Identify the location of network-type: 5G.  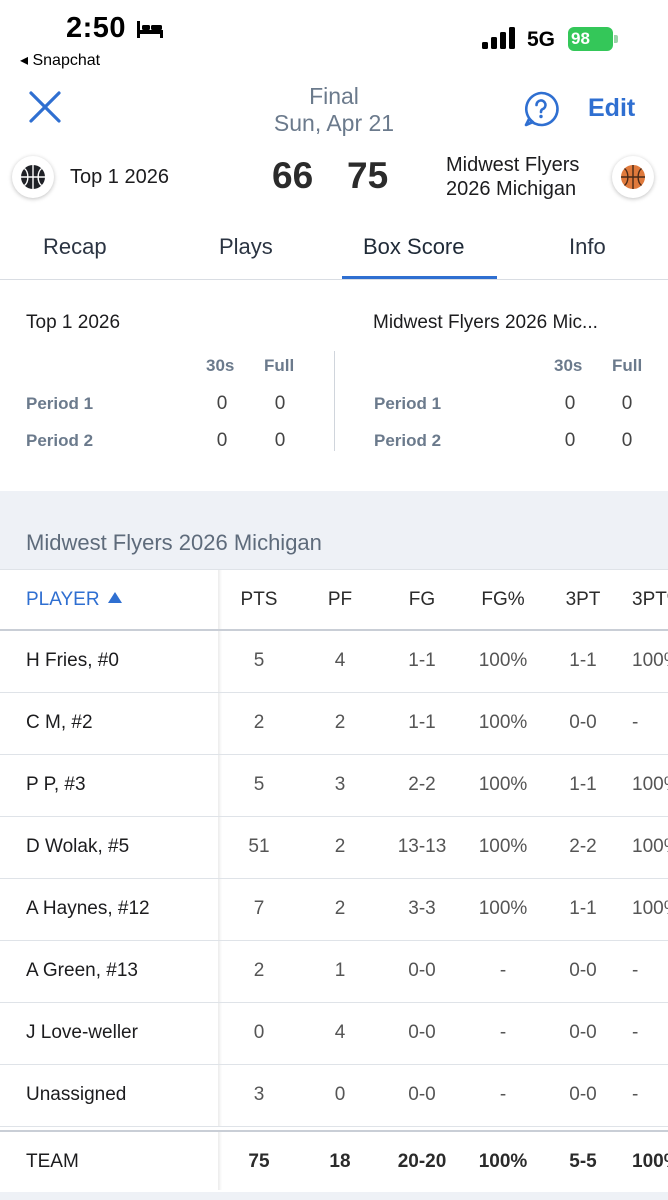
(541, 39).